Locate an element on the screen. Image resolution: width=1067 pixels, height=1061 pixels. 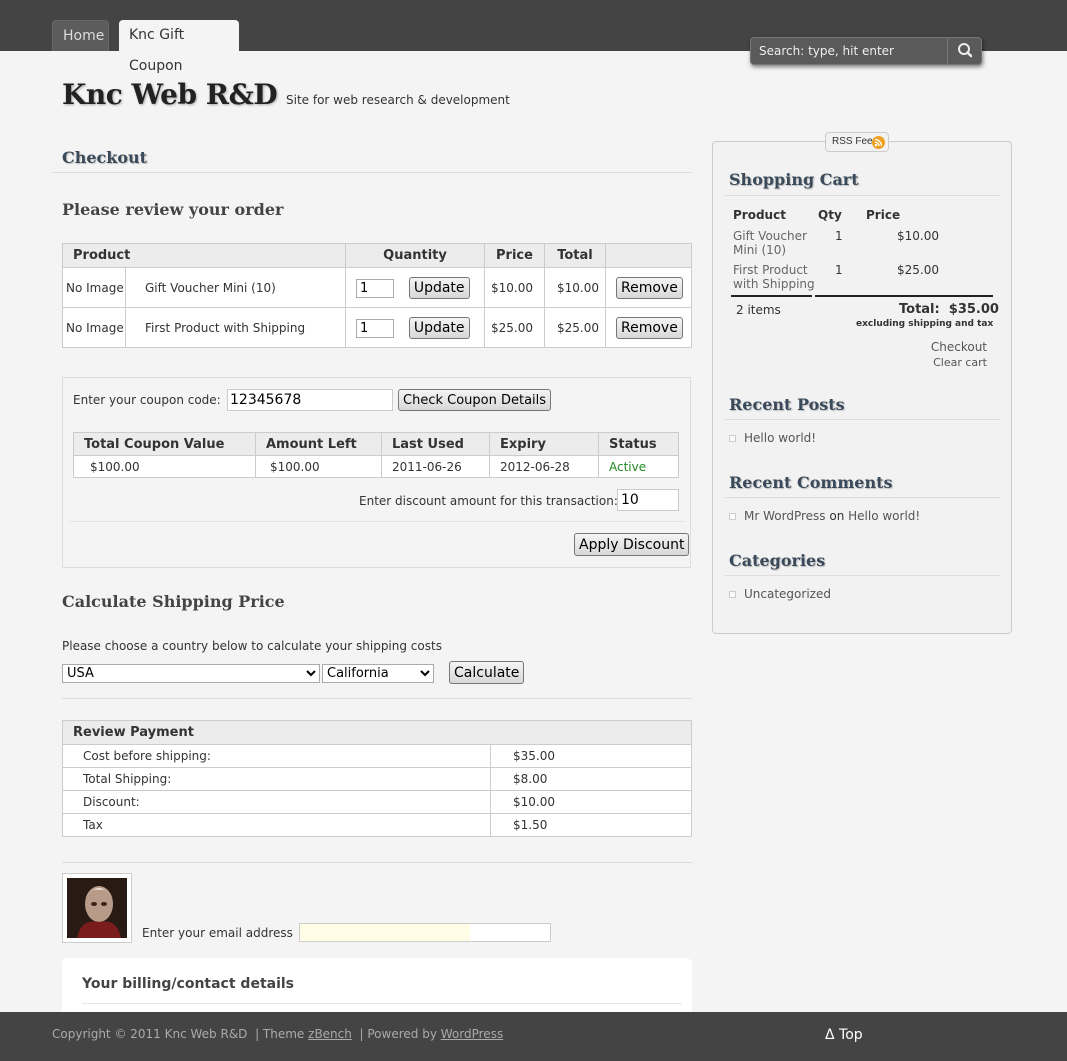
coupon-code-input is located at coordinates (310, 400).